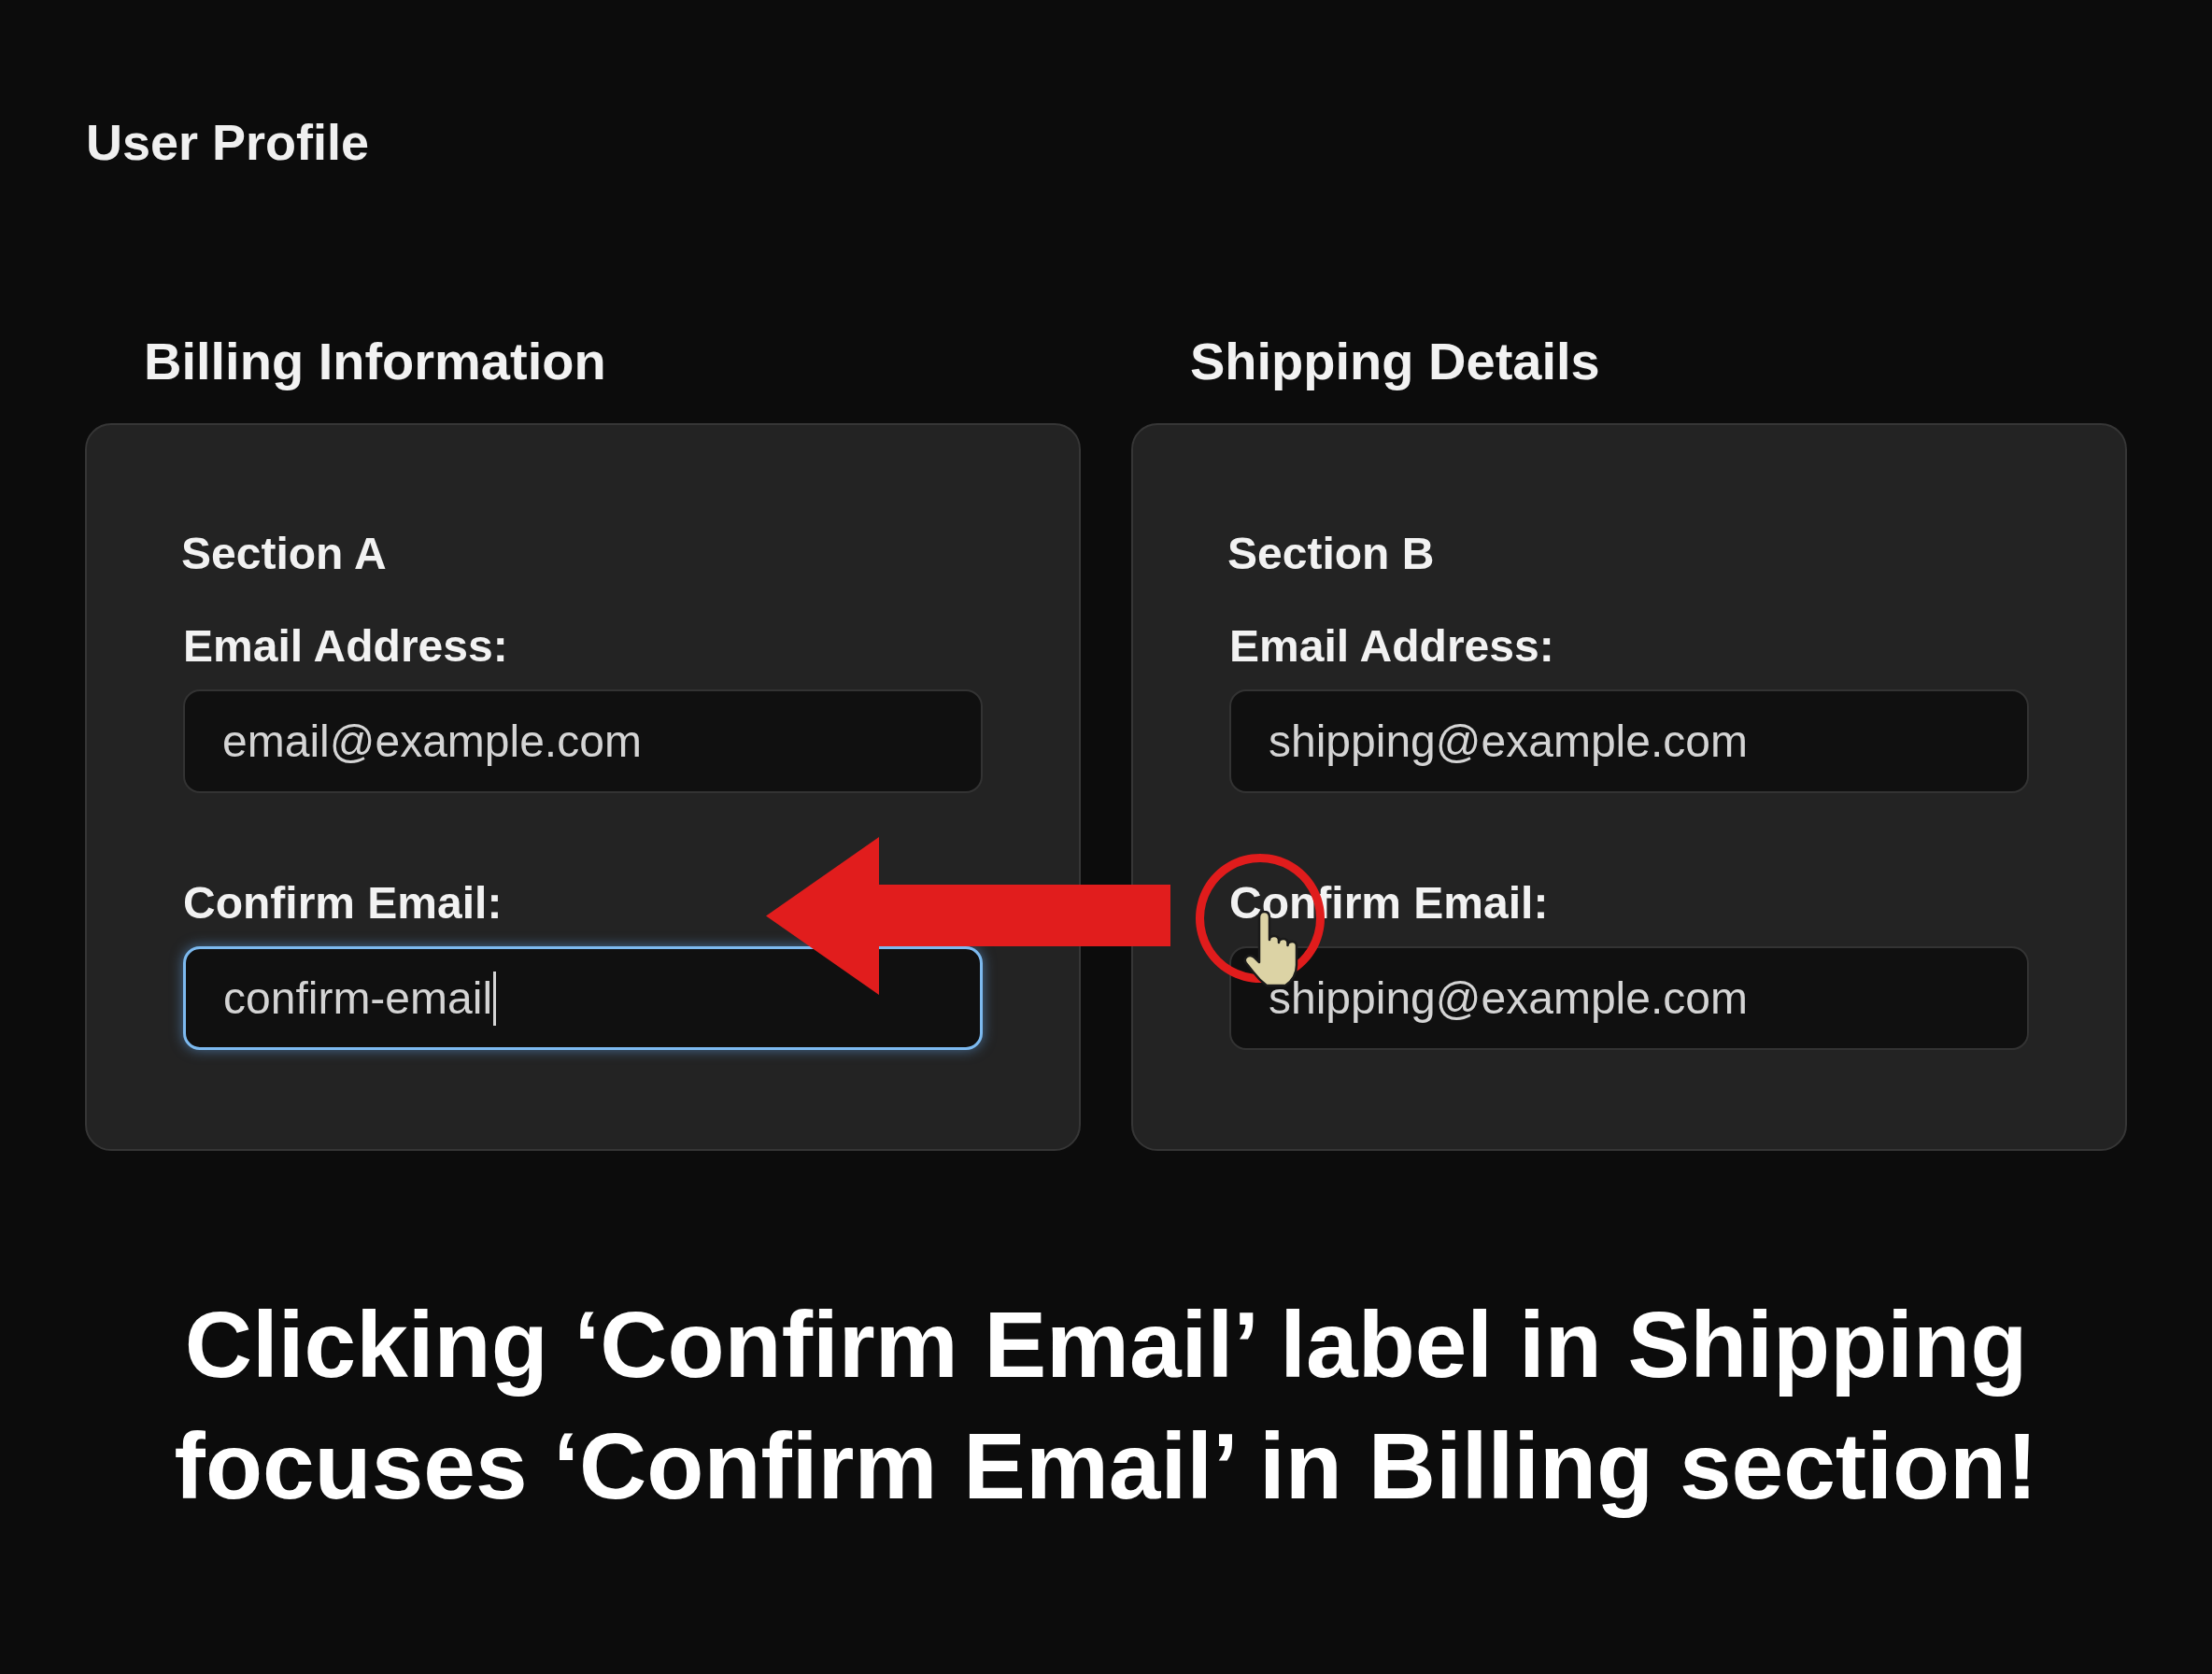 Image resolution: width=2212 pixels, height=1674 pixels. Describe the element at coordinates (343, 903) in the screenshot. I see `field-label: Confirm Email:` at that location.